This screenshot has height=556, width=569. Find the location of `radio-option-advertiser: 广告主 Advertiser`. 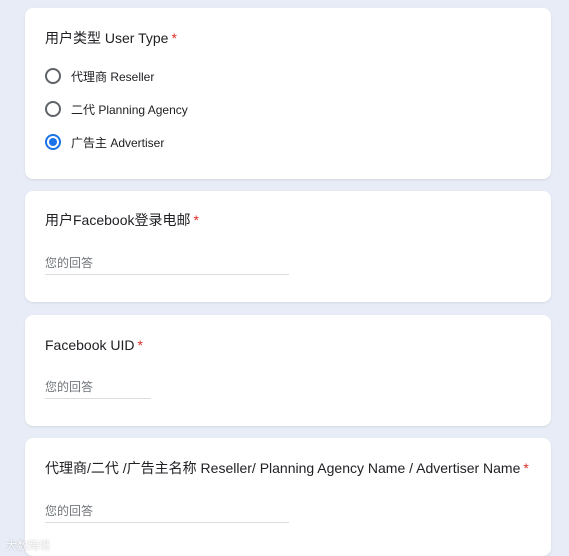

radio-option-advertiser: 广告主 Advertiser is located at coordinates (104, 142).